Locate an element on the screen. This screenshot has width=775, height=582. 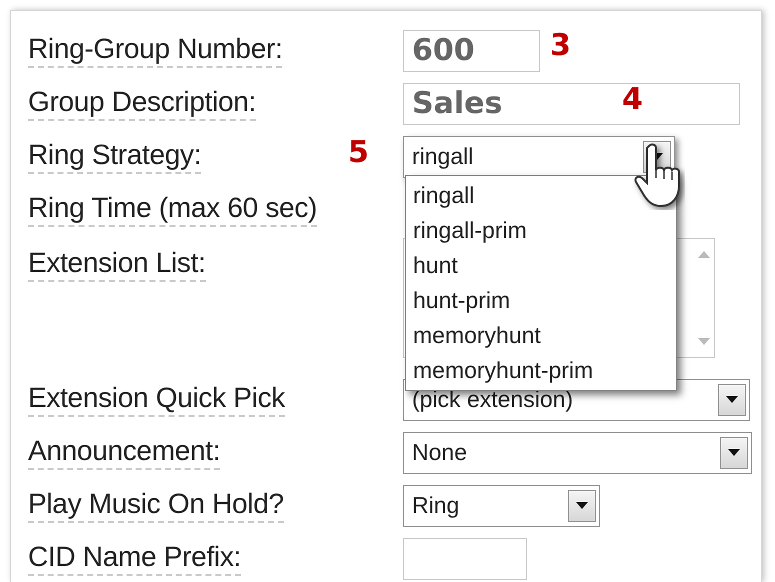
field-label: Group Description: is located at coordinates (142, 103).